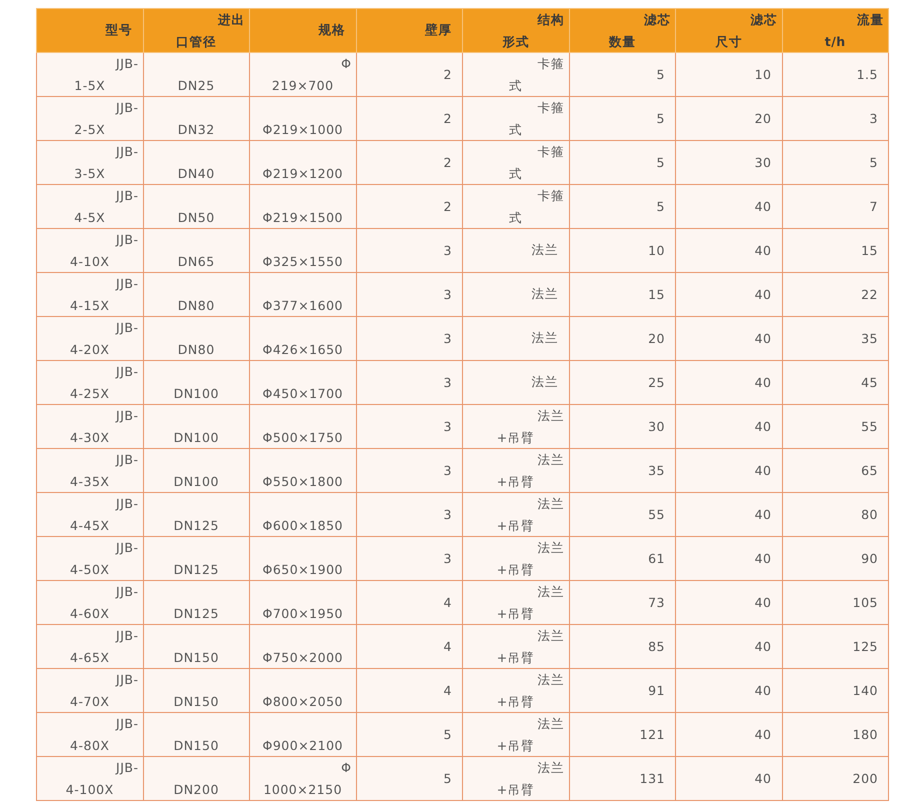 The height and width of the screenshot is (809, 905). Describe the element at coordinates (196, 250) in the screenshot. I see `table-cell: DN65` at that location.